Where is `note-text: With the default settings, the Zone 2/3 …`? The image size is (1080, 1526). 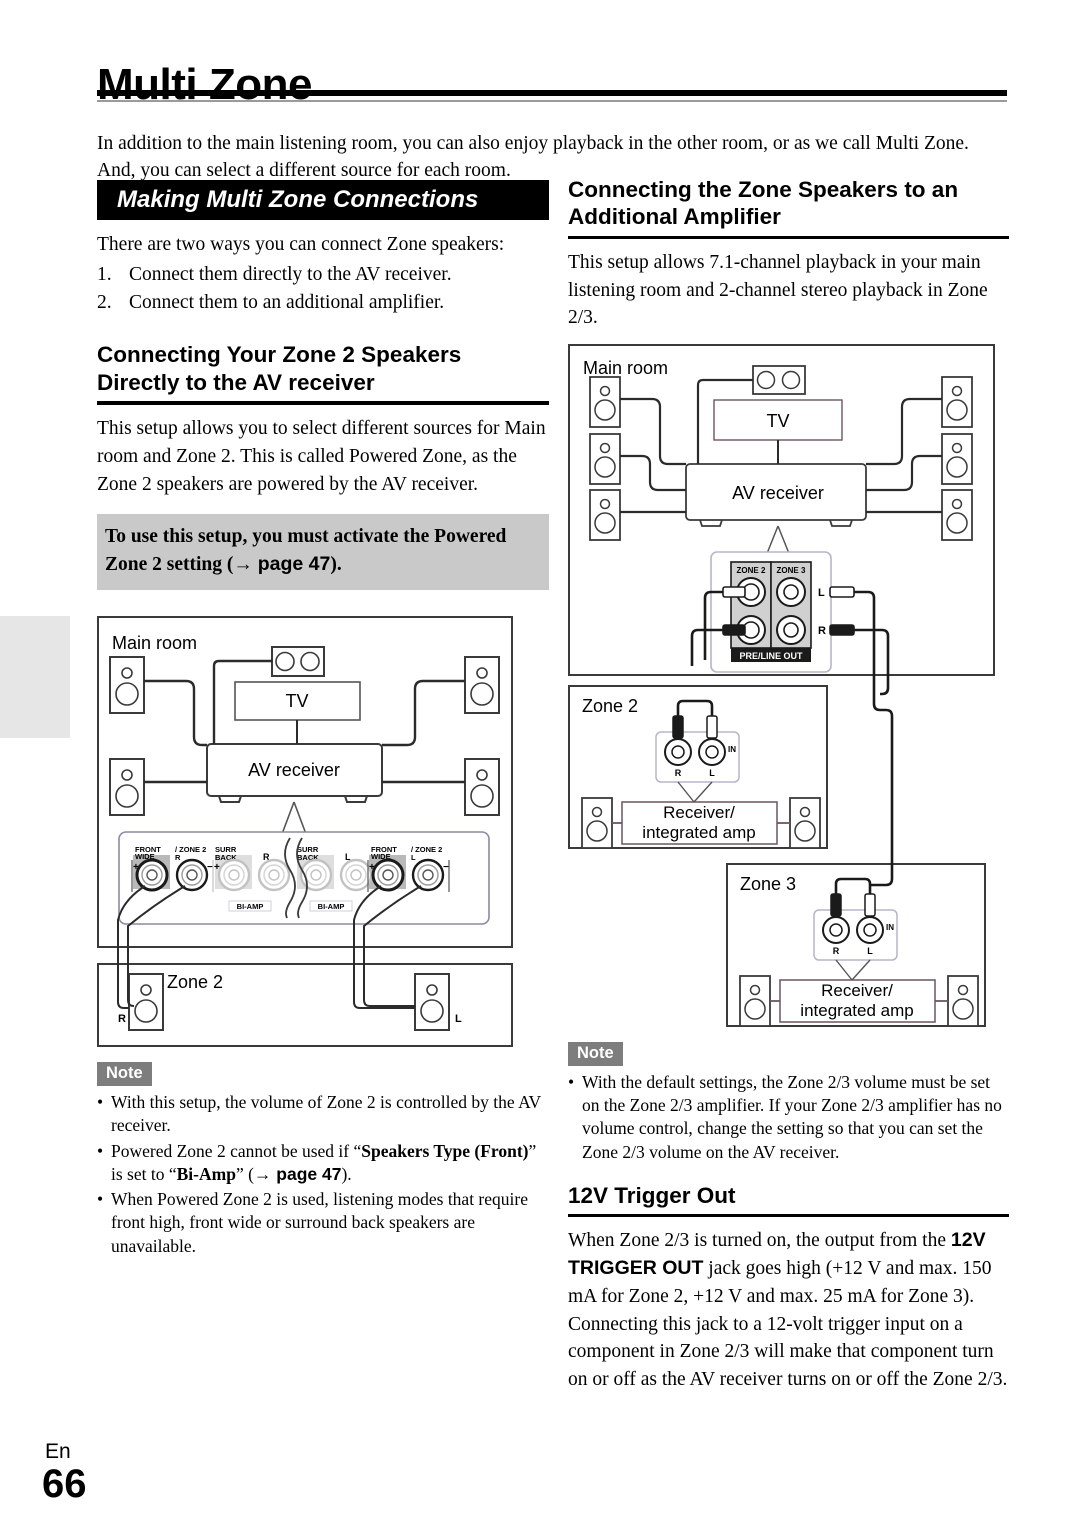 note-text: With the default settings, the Zone 2/3 … is located at coordinates (792, 1116).